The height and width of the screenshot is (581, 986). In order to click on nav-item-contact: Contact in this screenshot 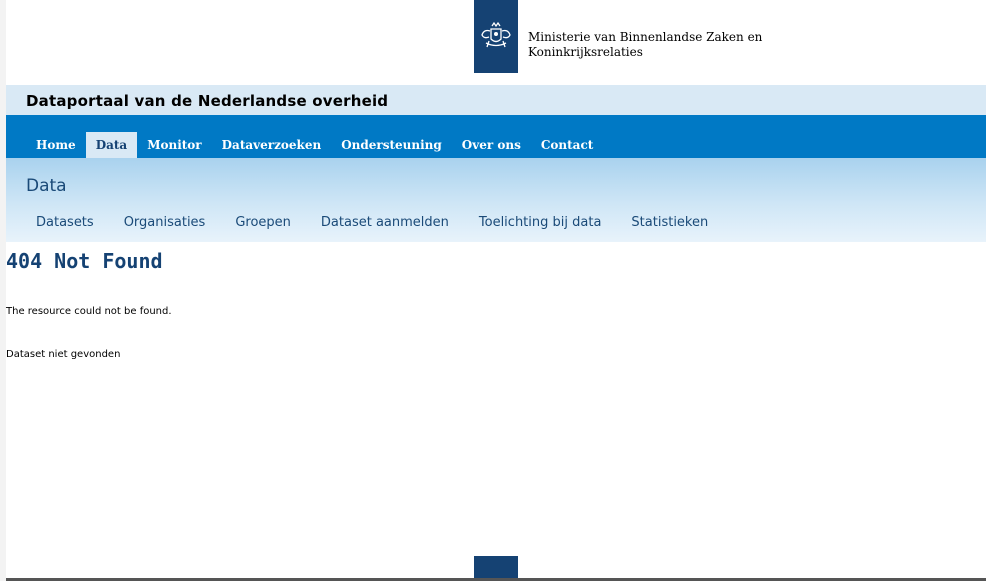, I will do `click(567, 145)`.